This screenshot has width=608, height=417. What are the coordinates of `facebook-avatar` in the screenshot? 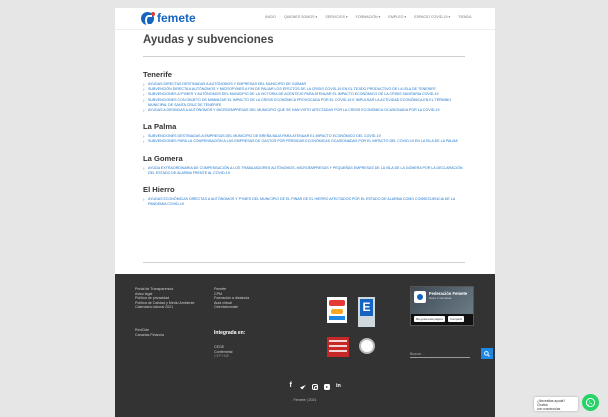 It's located at (420, 297).